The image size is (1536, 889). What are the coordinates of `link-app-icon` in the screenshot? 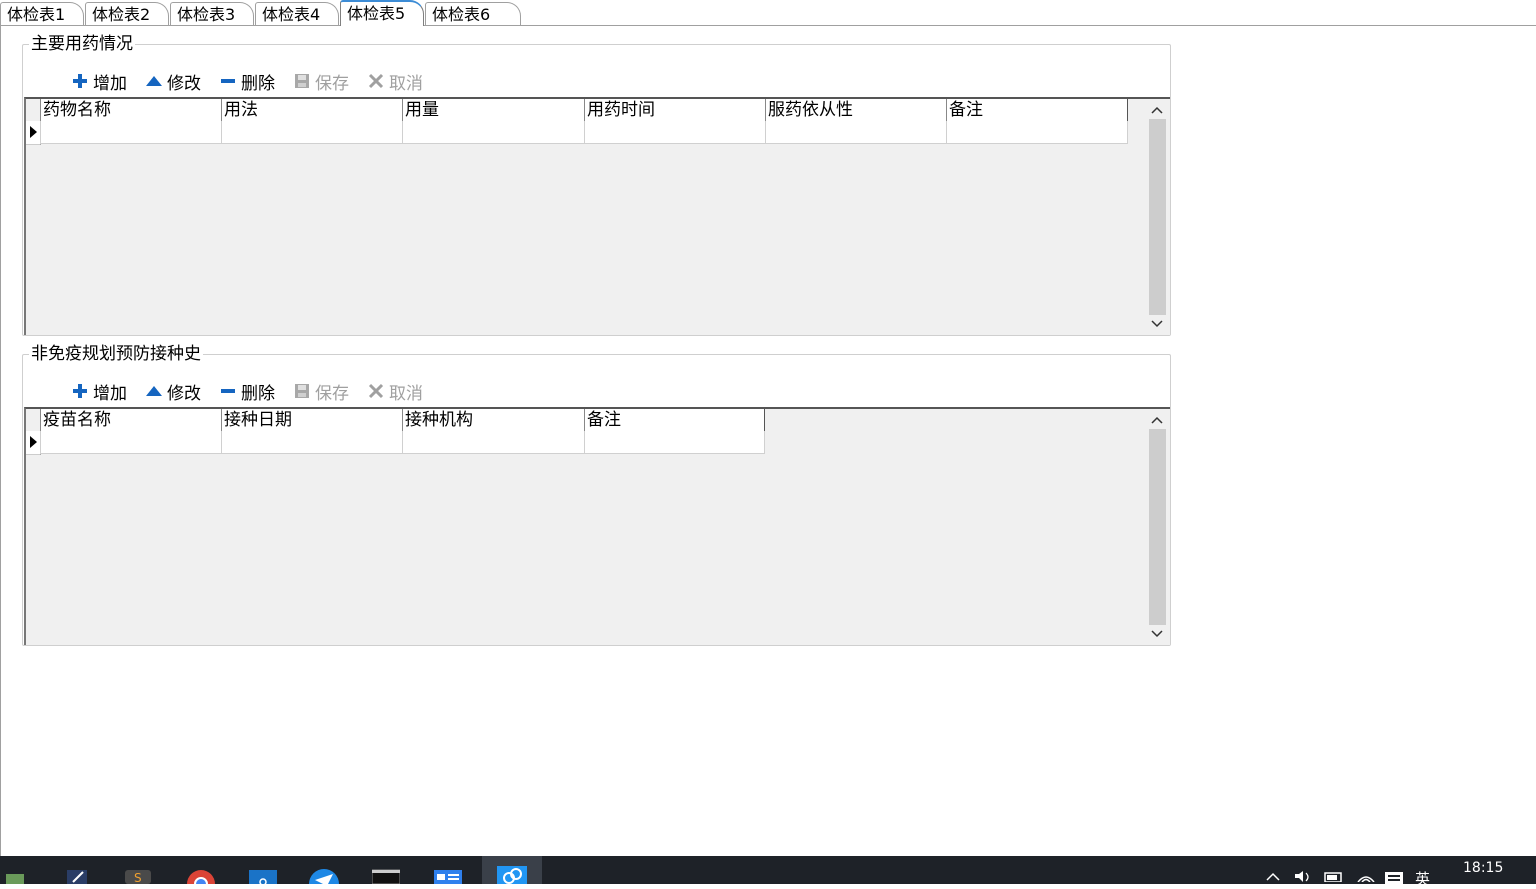 It's located at (512, 870).